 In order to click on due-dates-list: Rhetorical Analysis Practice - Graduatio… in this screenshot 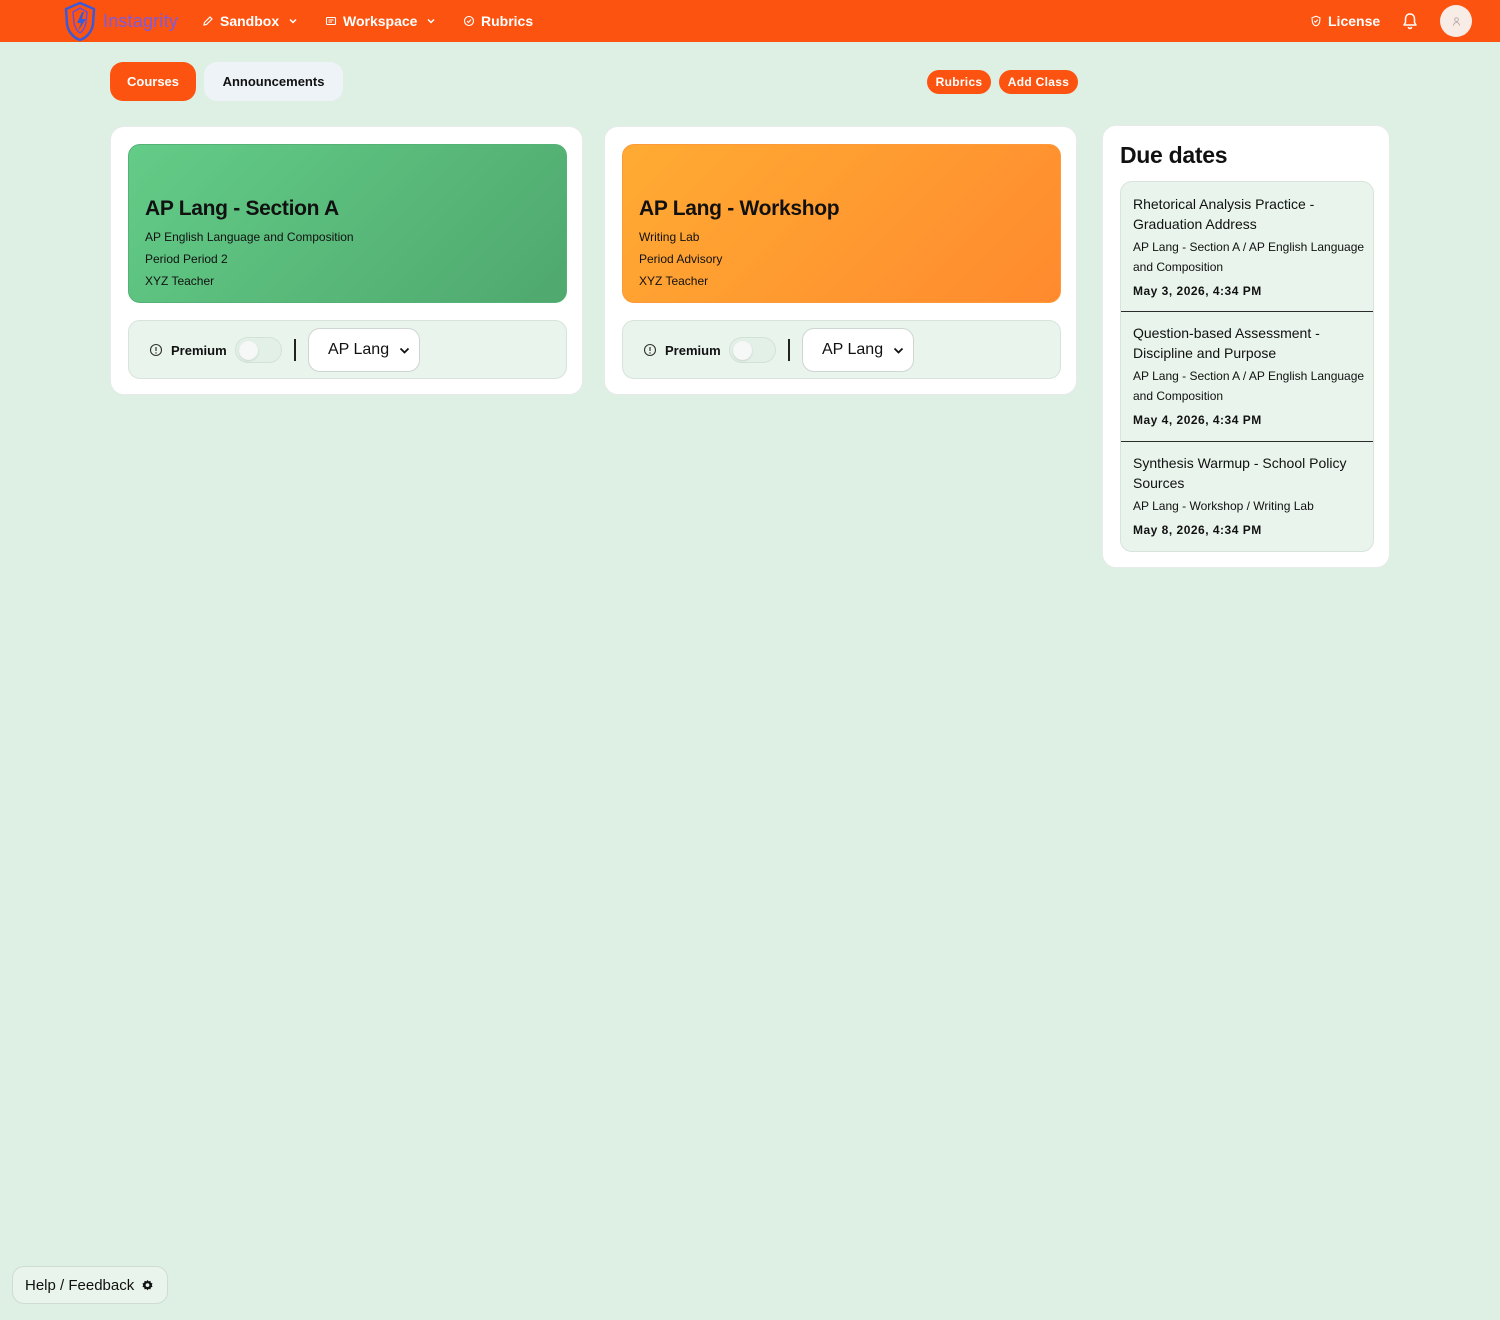, I will do `click(1247, 366)`.